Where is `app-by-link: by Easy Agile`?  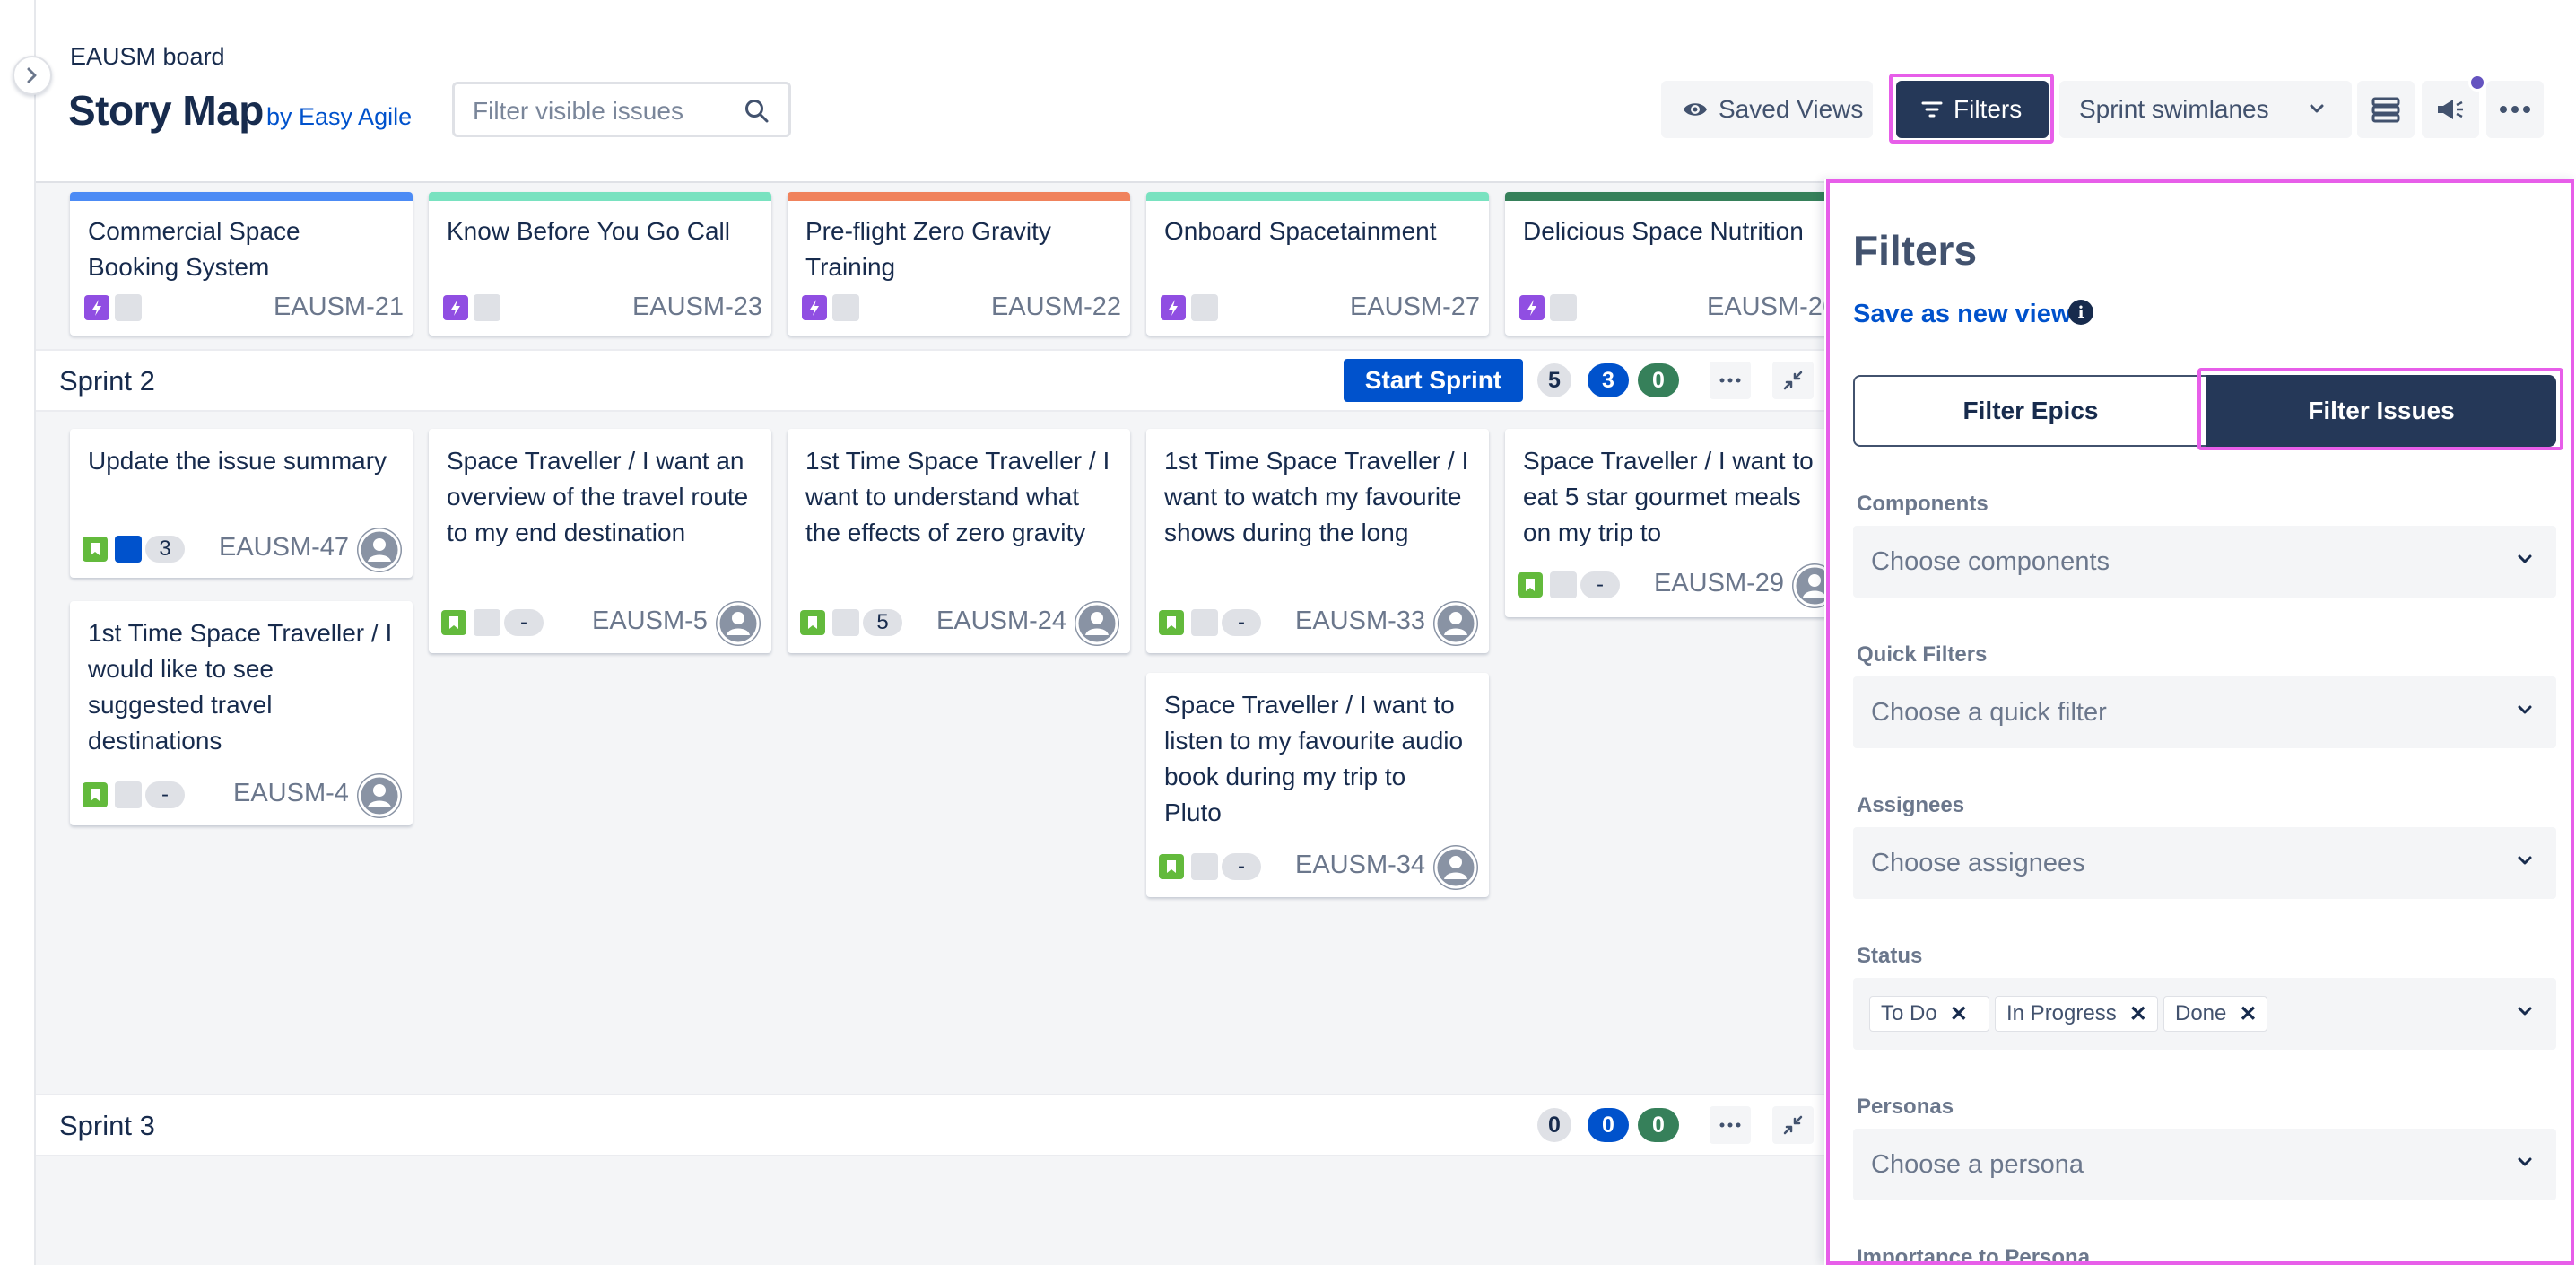
app-by-link: by Easy Agile is located at coordinates (339, 117).